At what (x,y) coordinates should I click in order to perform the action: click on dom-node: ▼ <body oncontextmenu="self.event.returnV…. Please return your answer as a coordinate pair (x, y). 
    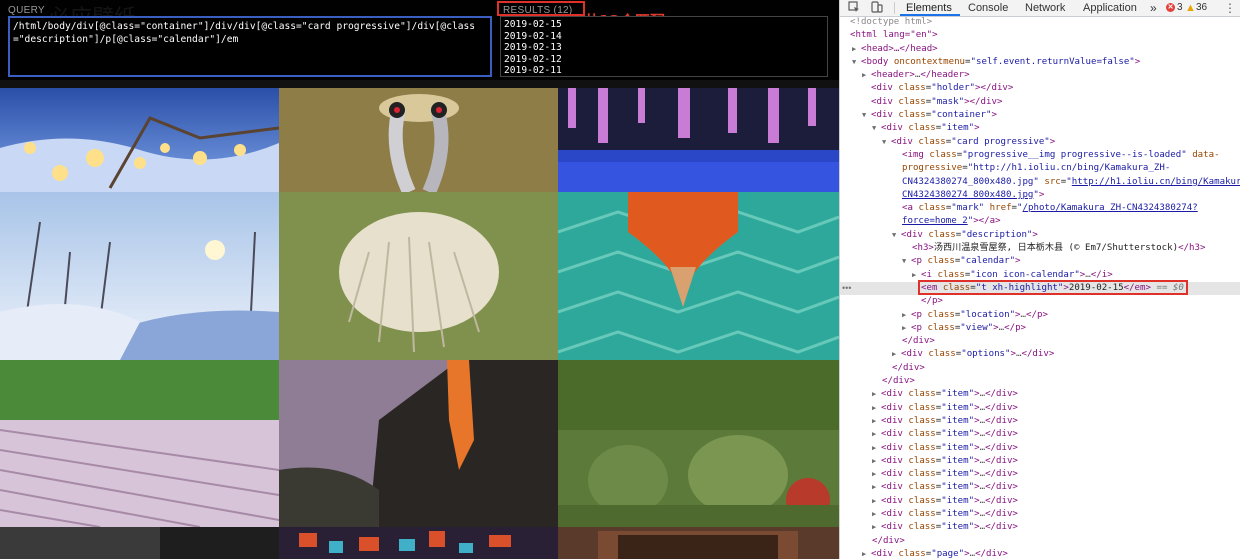
    Looking at the image, I should click on (1040, 62).